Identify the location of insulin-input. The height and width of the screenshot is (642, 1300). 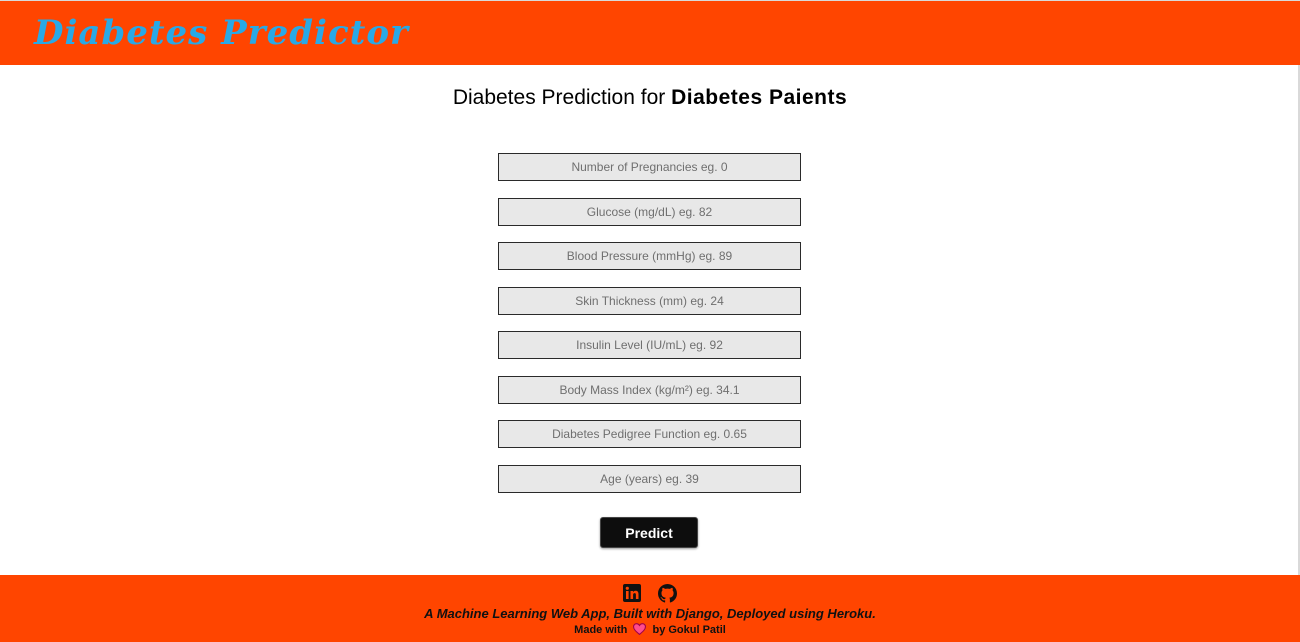
(649, 345).